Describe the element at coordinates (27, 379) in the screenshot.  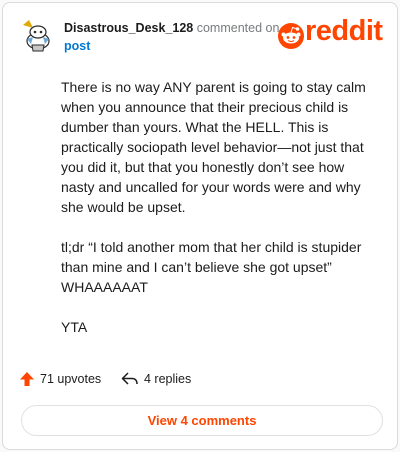
I see `upvote-arrow-icon` at that location.